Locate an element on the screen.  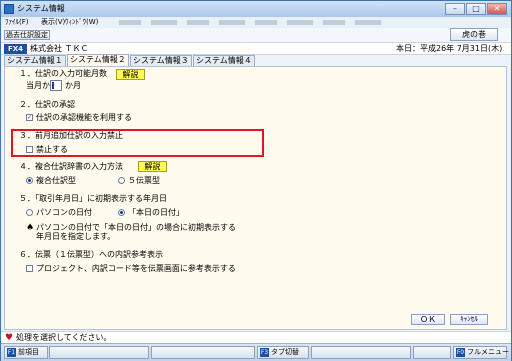
f0-key-label: F0 is located at coordinates (460, 352).